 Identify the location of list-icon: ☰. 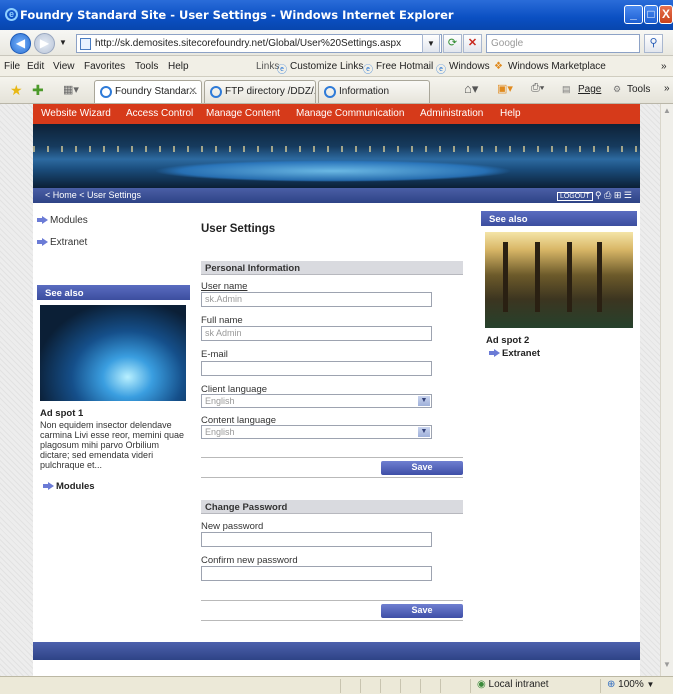
(628, 195).